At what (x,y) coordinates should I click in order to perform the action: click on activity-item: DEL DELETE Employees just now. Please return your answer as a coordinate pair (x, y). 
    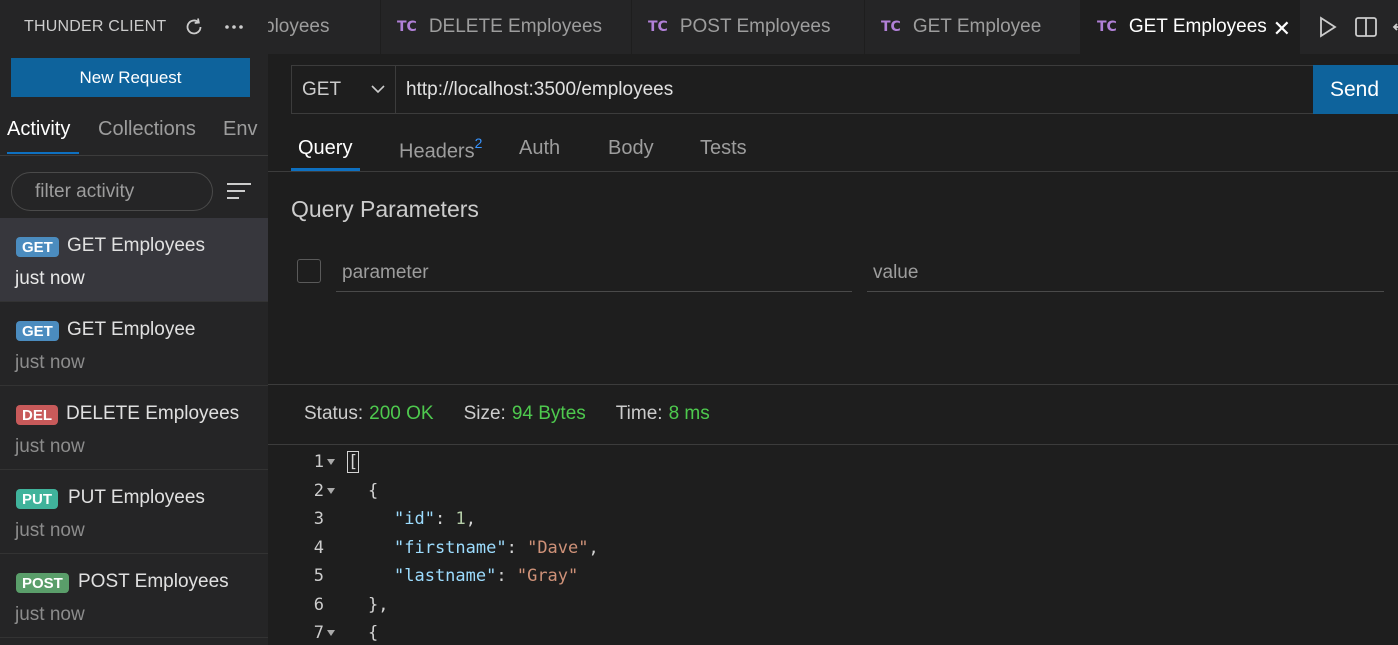
    Looking at the image, I should click on (134, 428).